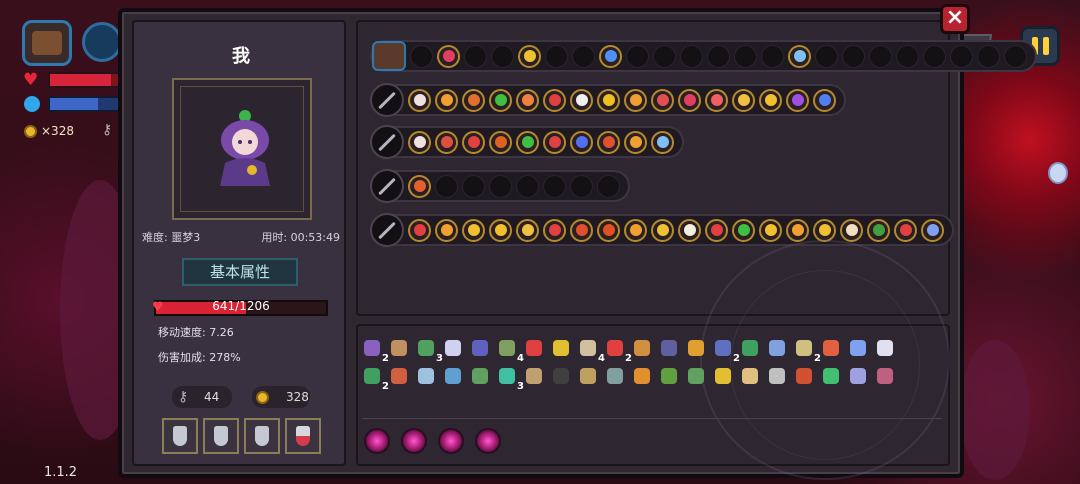  I want to click on wand-3-icon, so click(387, 186).